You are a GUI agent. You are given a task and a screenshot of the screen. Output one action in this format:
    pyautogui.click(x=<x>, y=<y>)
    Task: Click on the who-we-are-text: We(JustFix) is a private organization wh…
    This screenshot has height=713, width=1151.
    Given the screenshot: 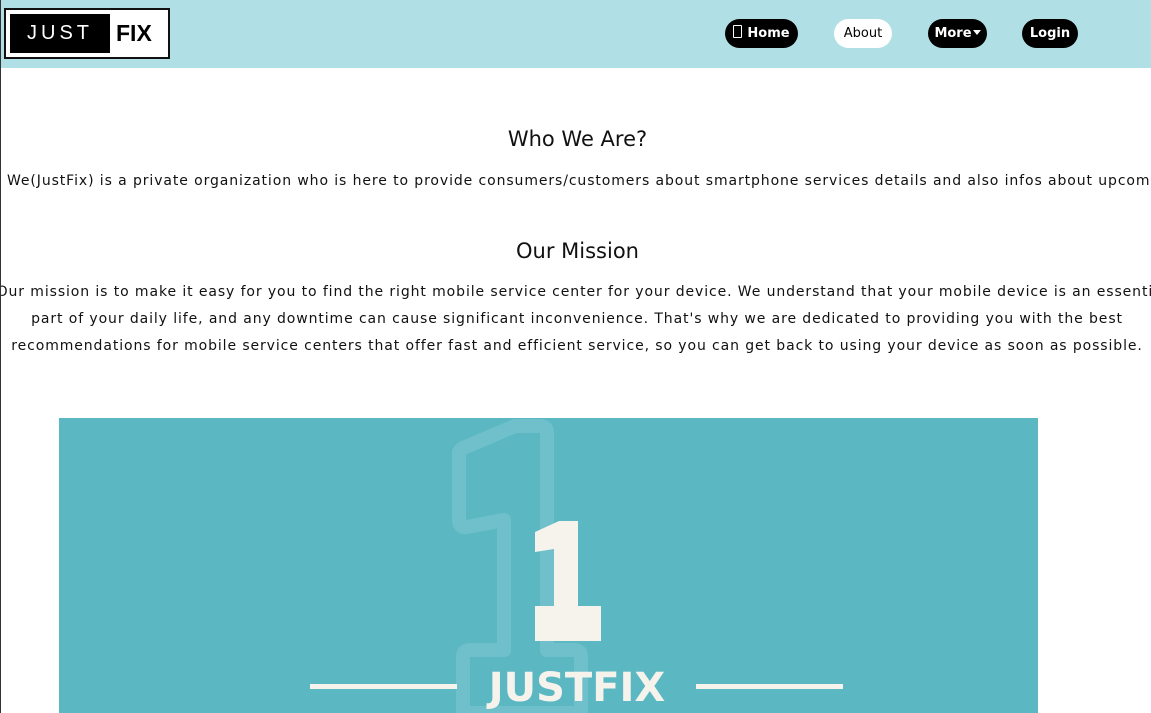 What is the action you would take?
    pyautogui.click(x=579, y=181)
    